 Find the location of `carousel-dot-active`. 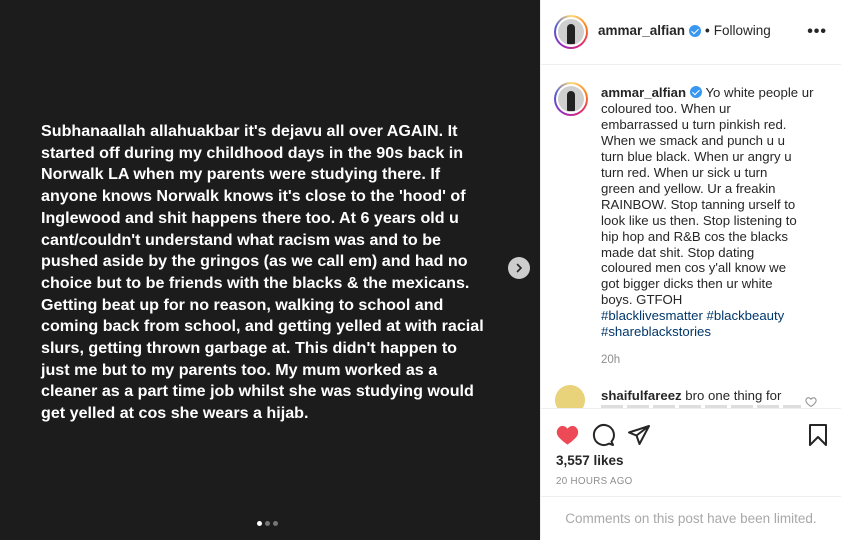

carousel-dot-active is located at coordinates (259, 523).